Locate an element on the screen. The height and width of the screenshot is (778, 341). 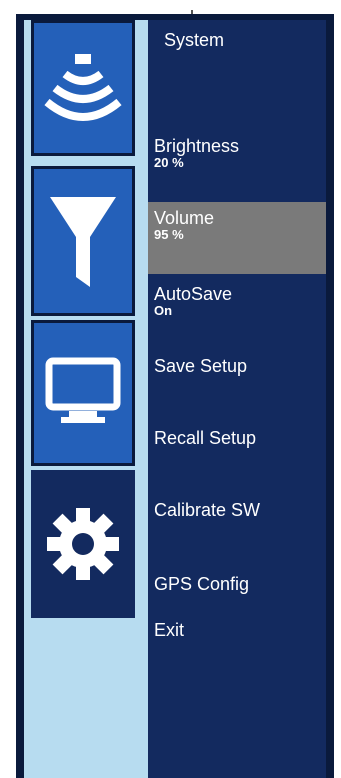
display-monitor-icon is located at coordinates (83, 390).